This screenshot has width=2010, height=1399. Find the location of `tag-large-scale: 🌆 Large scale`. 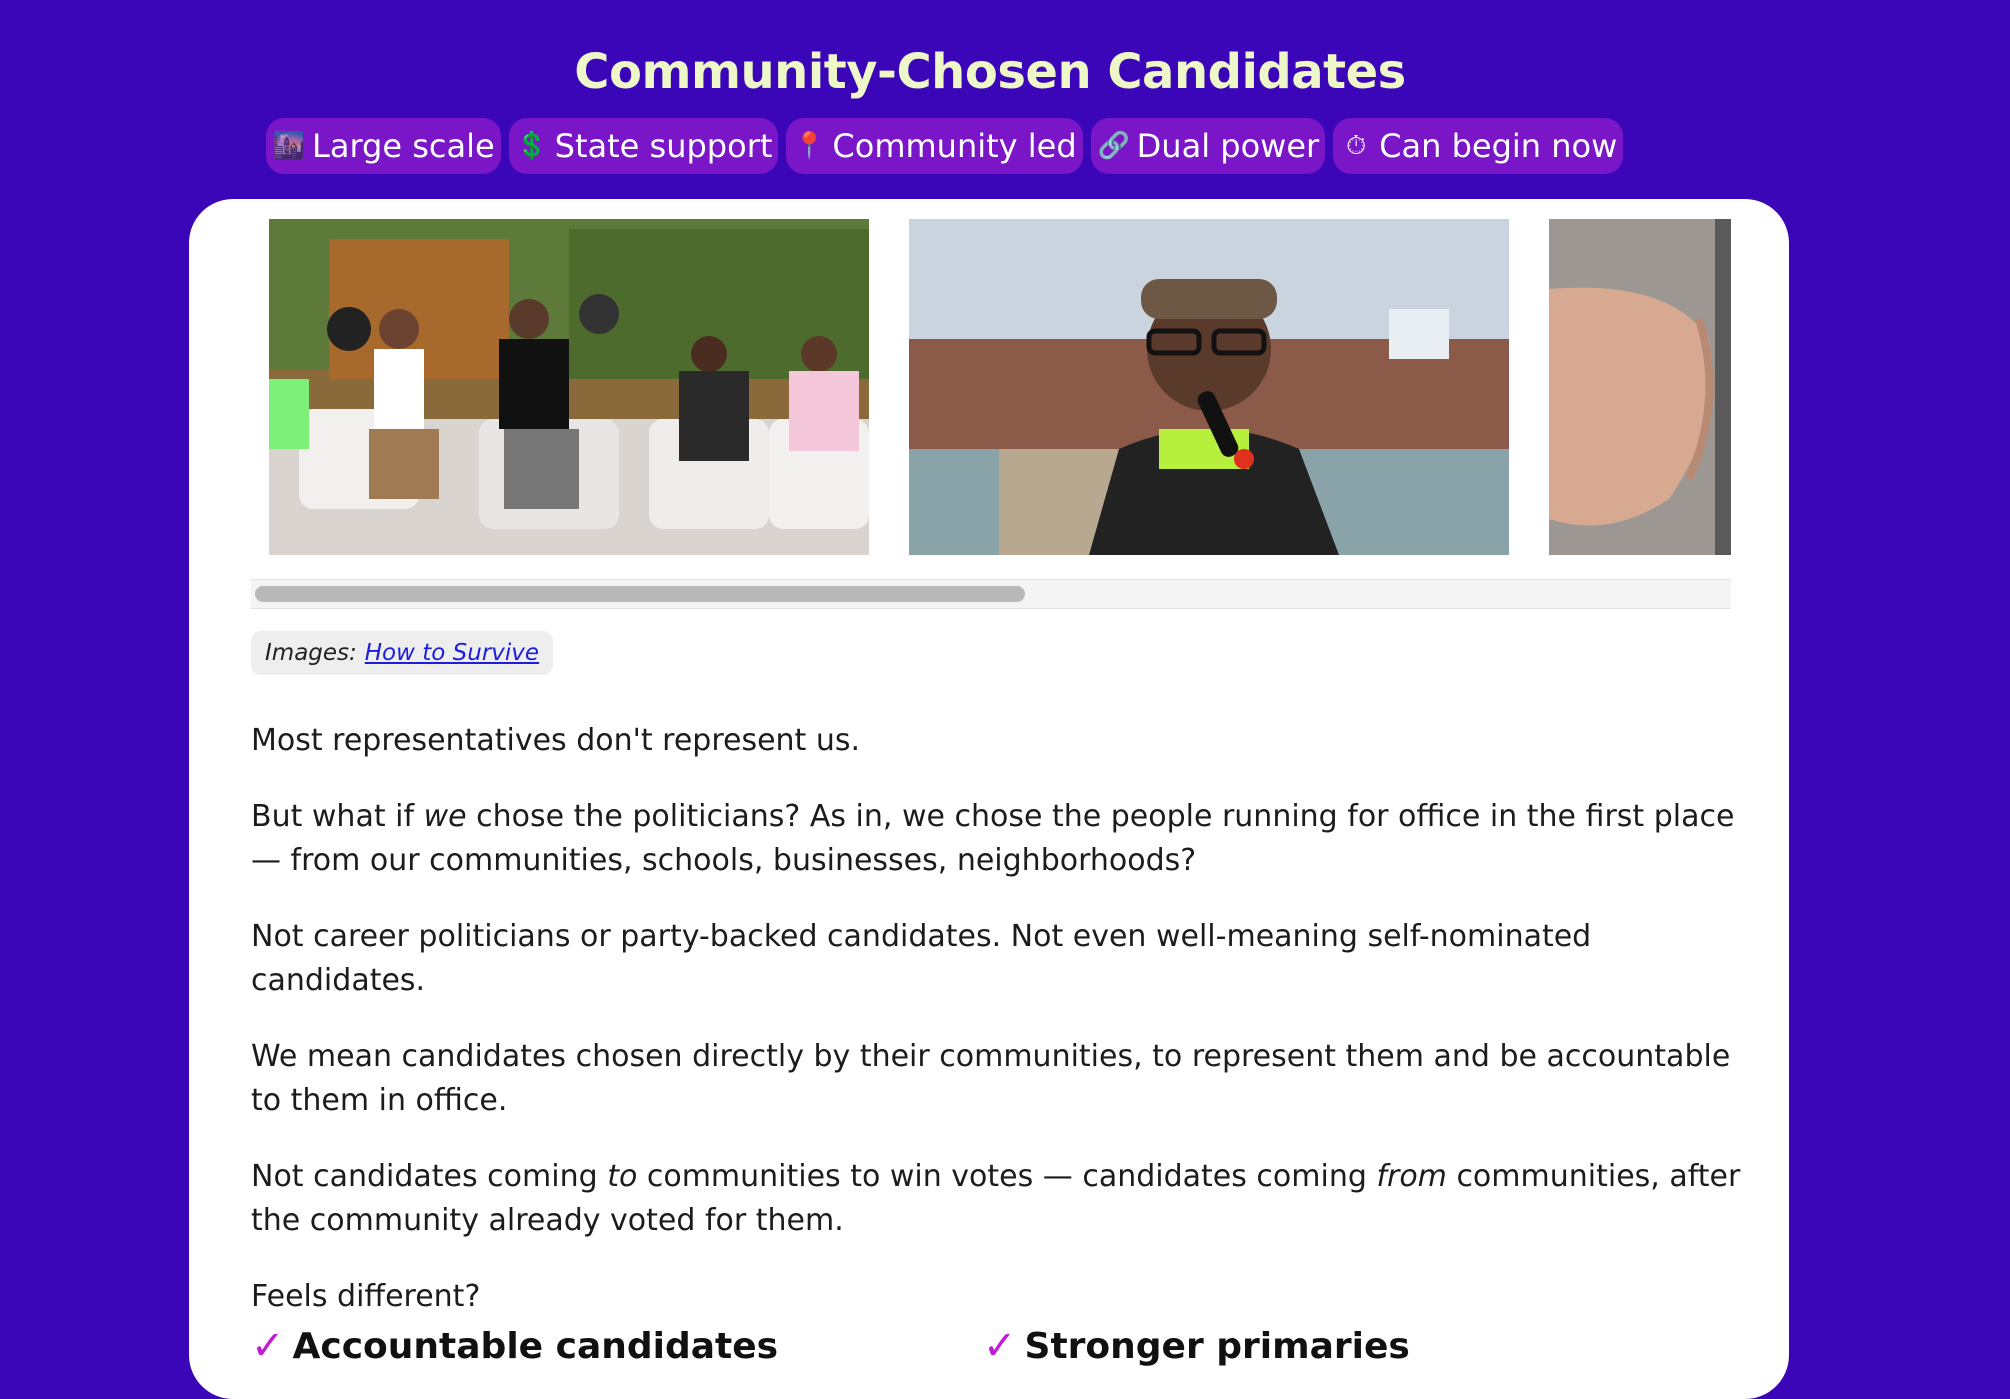

tag-large-scale: 🌆 Large scale is located at coordinates (383, 146).